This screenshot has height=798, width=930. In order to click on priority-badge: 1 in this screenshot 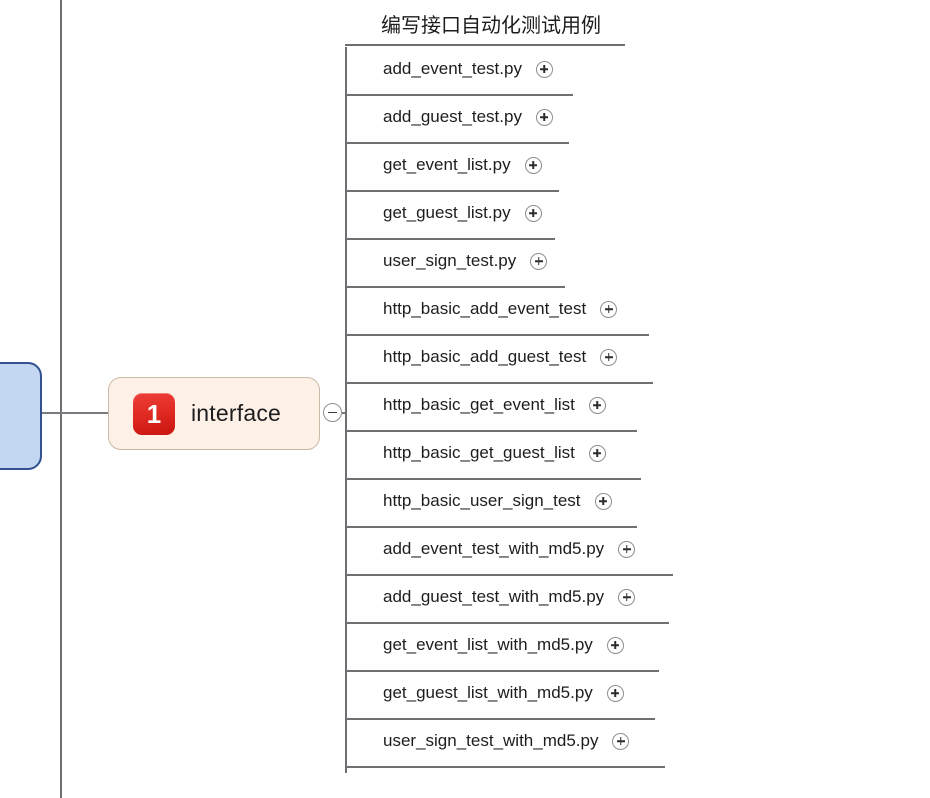, I will do `click(154, 413)`.